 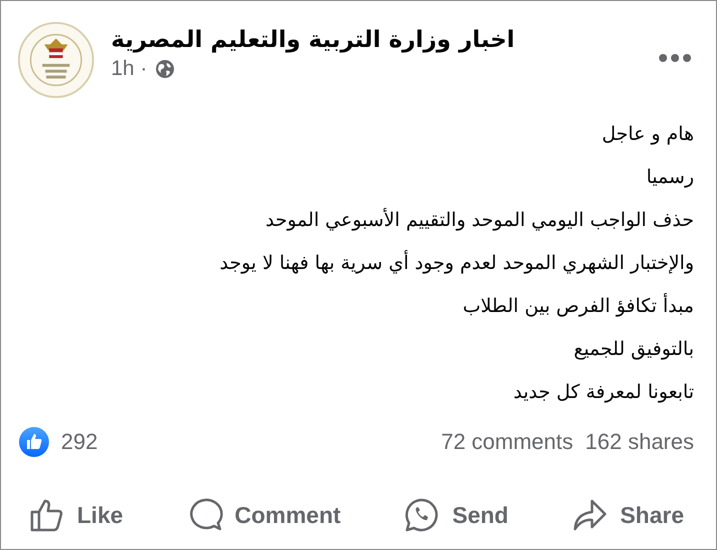 I want to click on share-count: 162 shares, so click(x=639, y=442).